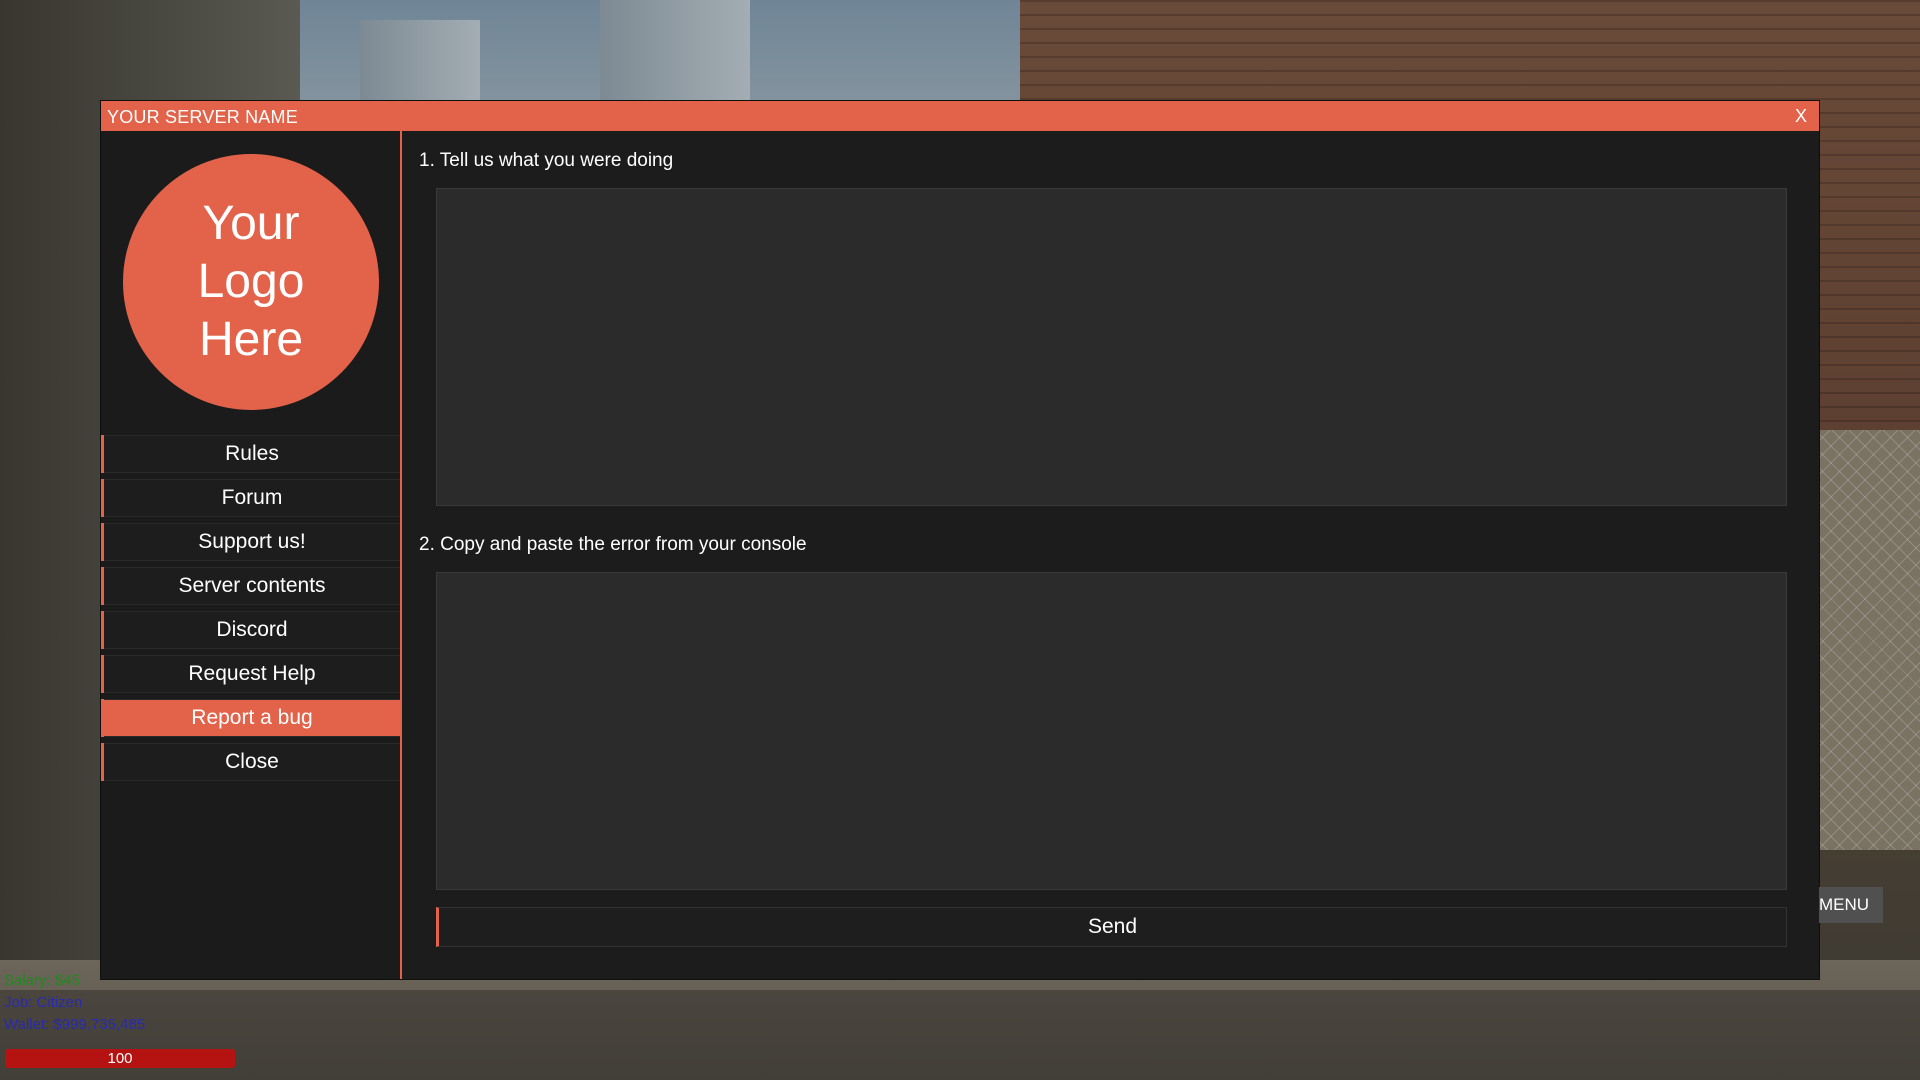 The image size is (1920, 1080). Describe the element at coordinates (251, 282) in the screenshot. I see `server-logo: Your Logo Here` at that location.